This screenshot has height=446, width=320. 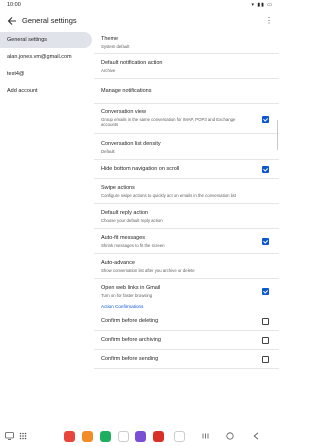 I want to click on more-options-icon: ⋮, so click(x=269, y=21).